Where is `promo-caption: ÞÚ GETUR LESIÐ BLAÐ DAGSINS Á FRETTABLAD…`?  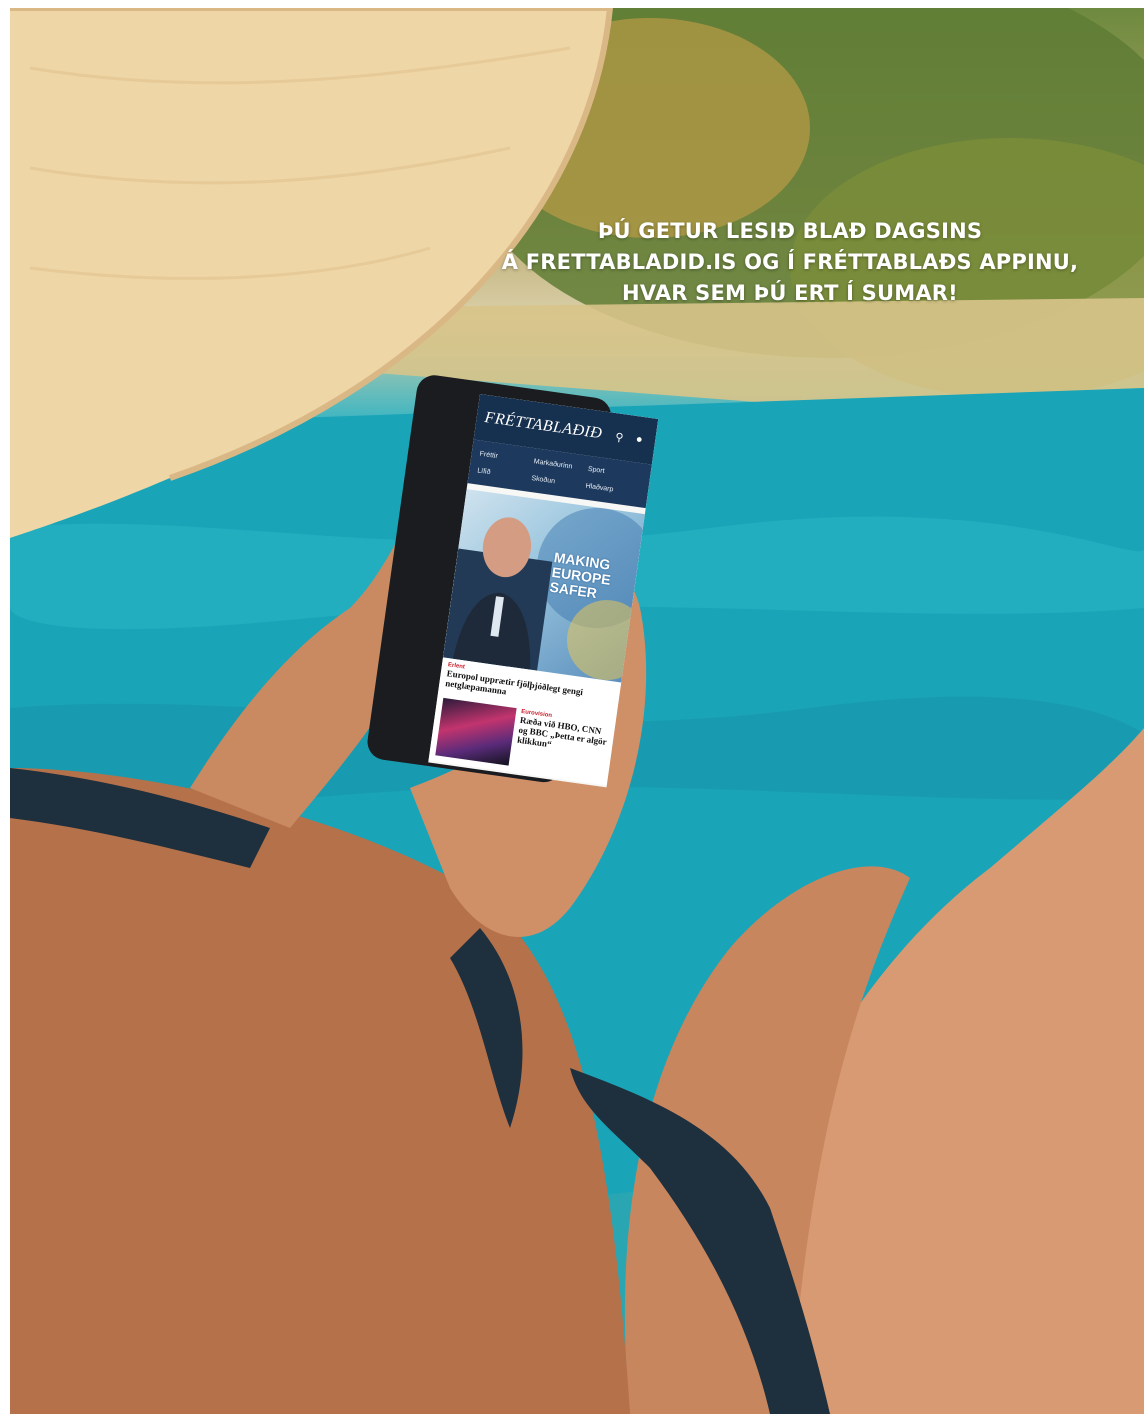
promo-caption: ÞÚ GETUR LESIÐ BLAÐ DAGSINS Á FRETTABLAD… is located at coordinates (790, 262).